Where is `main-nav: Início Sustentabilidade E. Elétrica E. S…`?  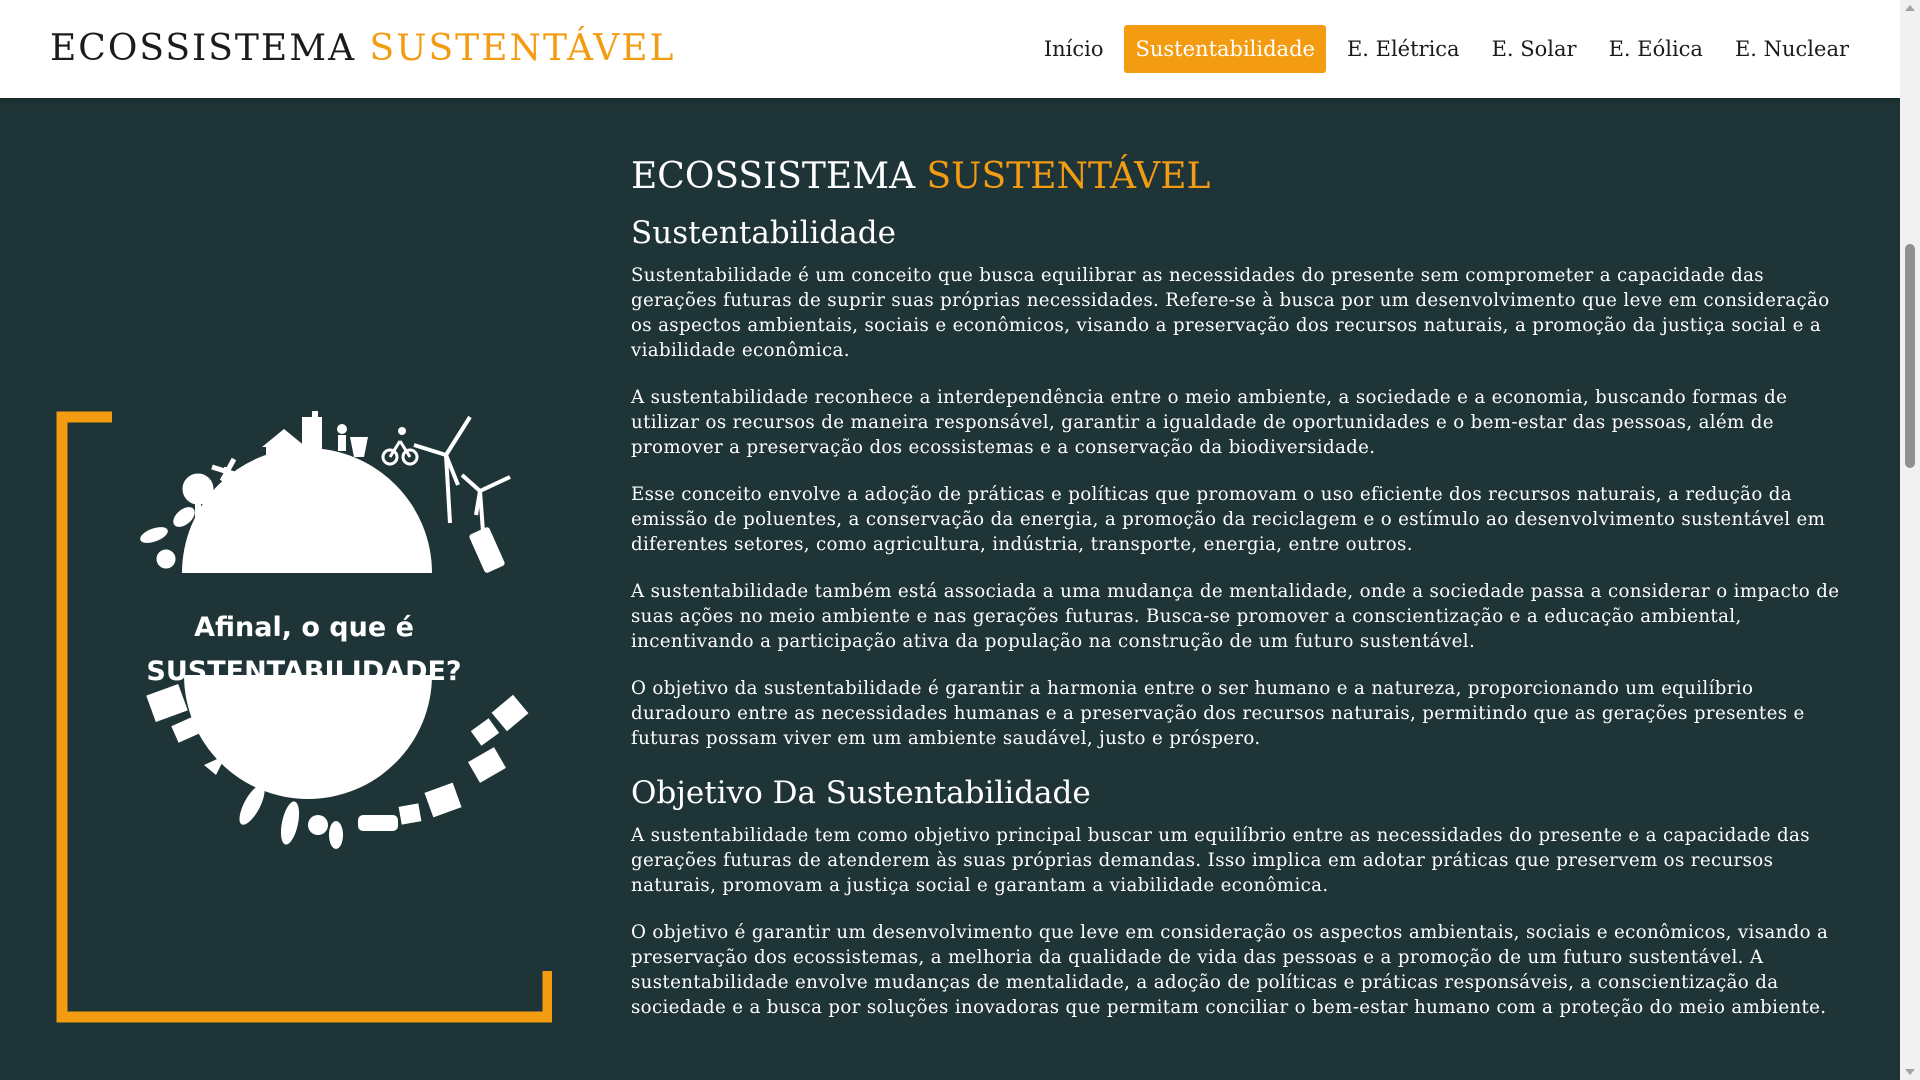
main-nav: Início Sustentabilidade E. Elétrica E. S… is located at coordinates (1446, 49).